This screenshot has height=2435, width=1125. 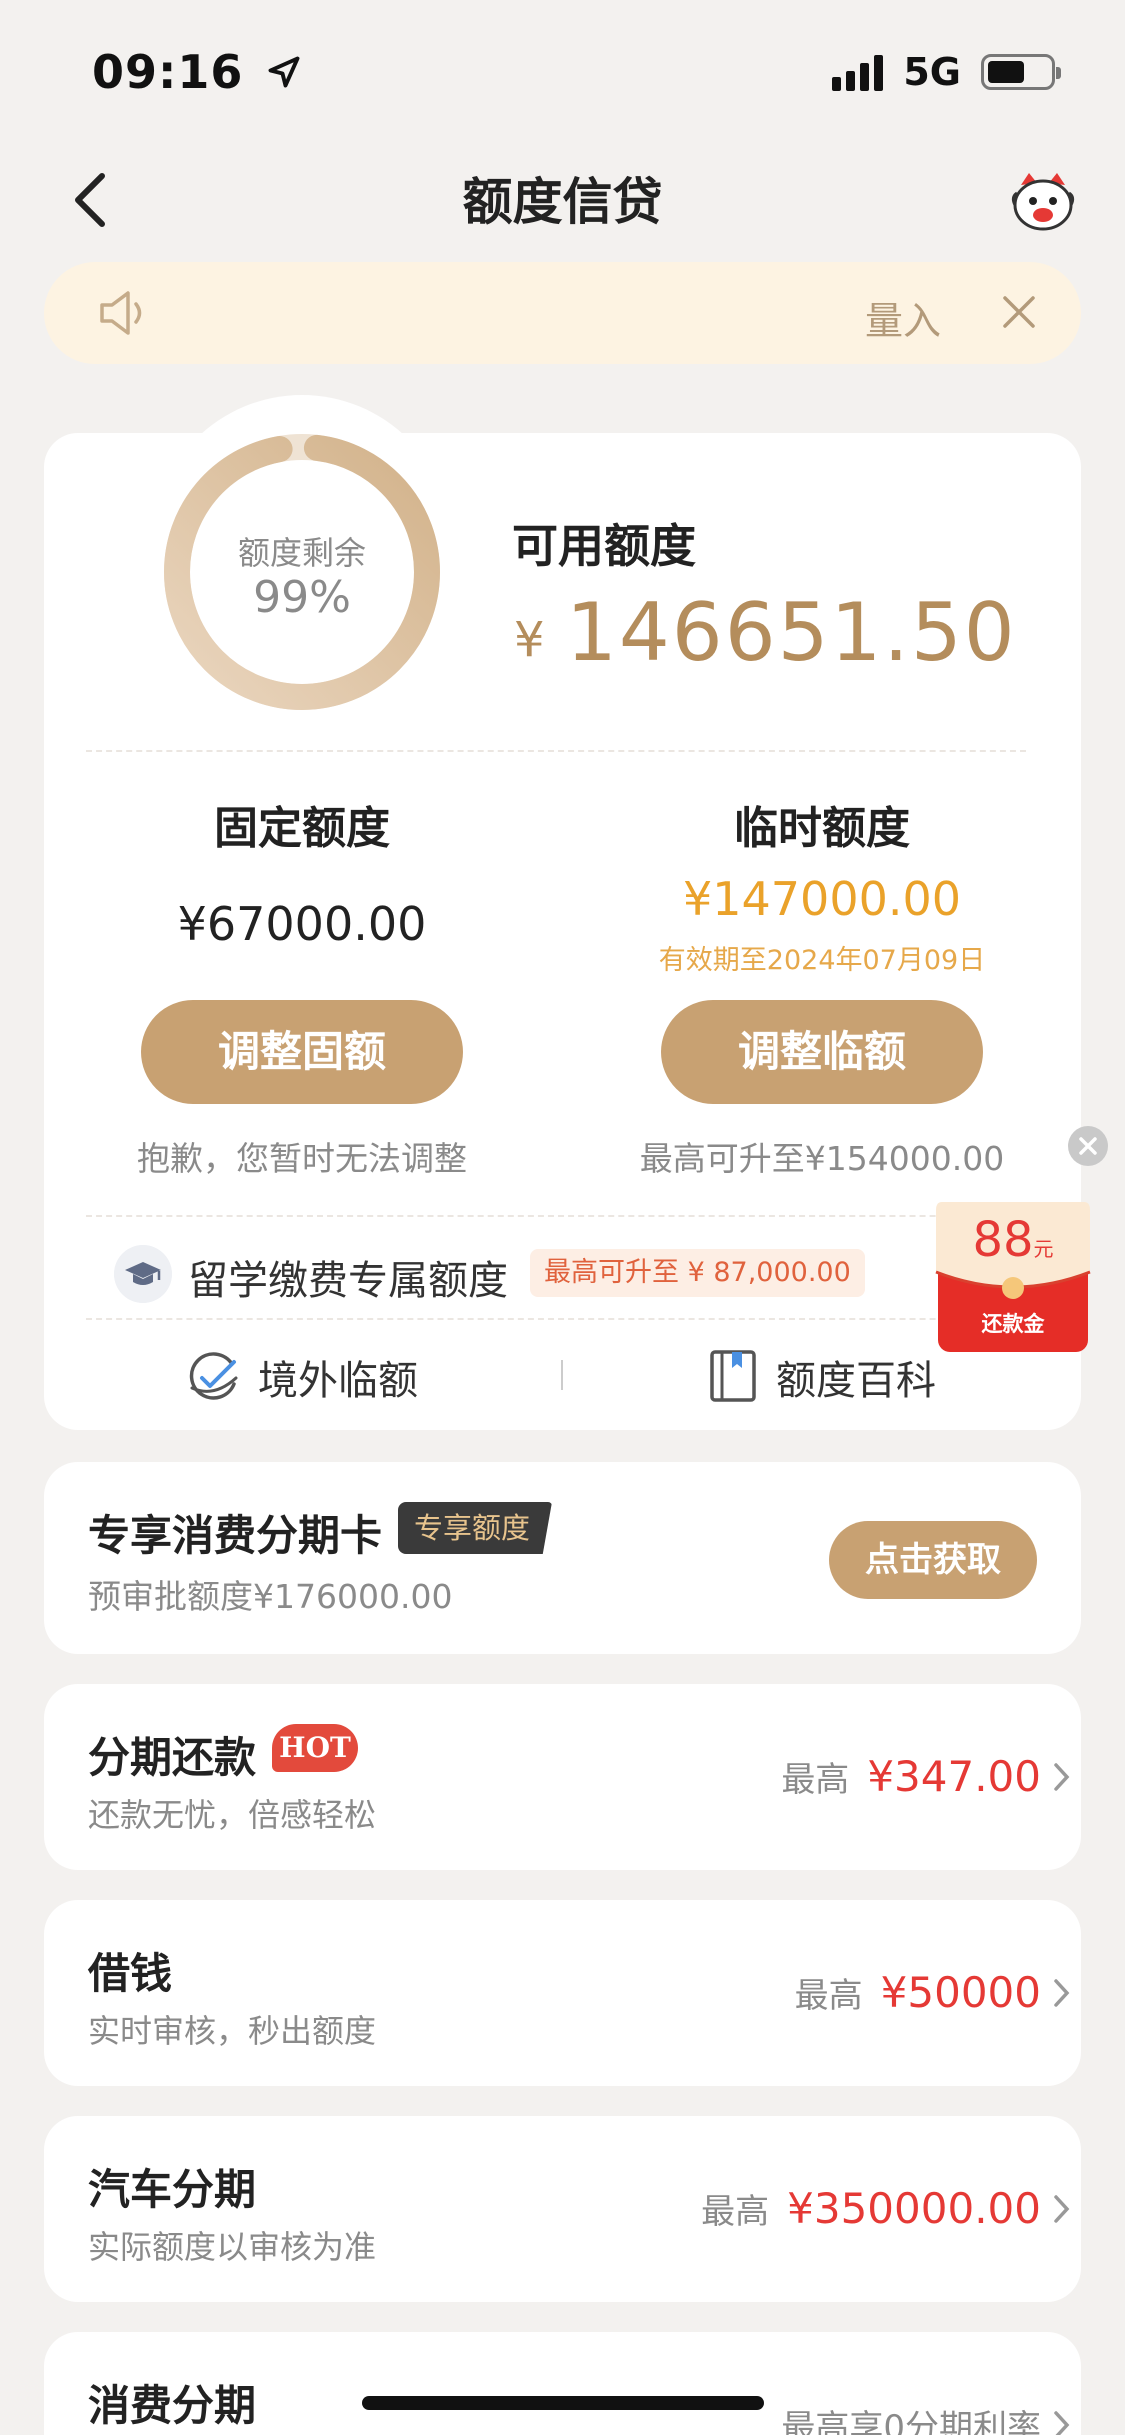 I want to click on product-subtitle: 实时审核，秒出额度, so click(x=232, y=2031).